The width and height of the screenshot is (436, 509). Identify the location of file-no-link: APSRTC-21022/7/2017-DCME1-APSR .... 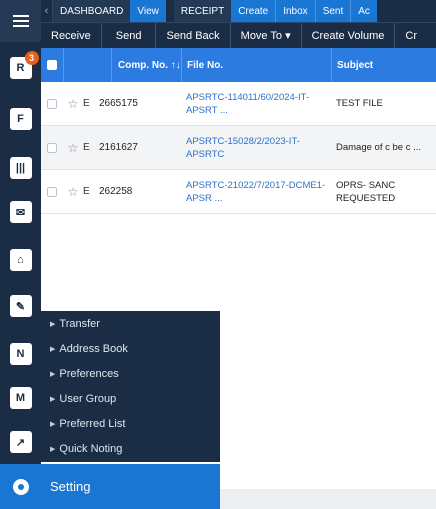
(256, 192).